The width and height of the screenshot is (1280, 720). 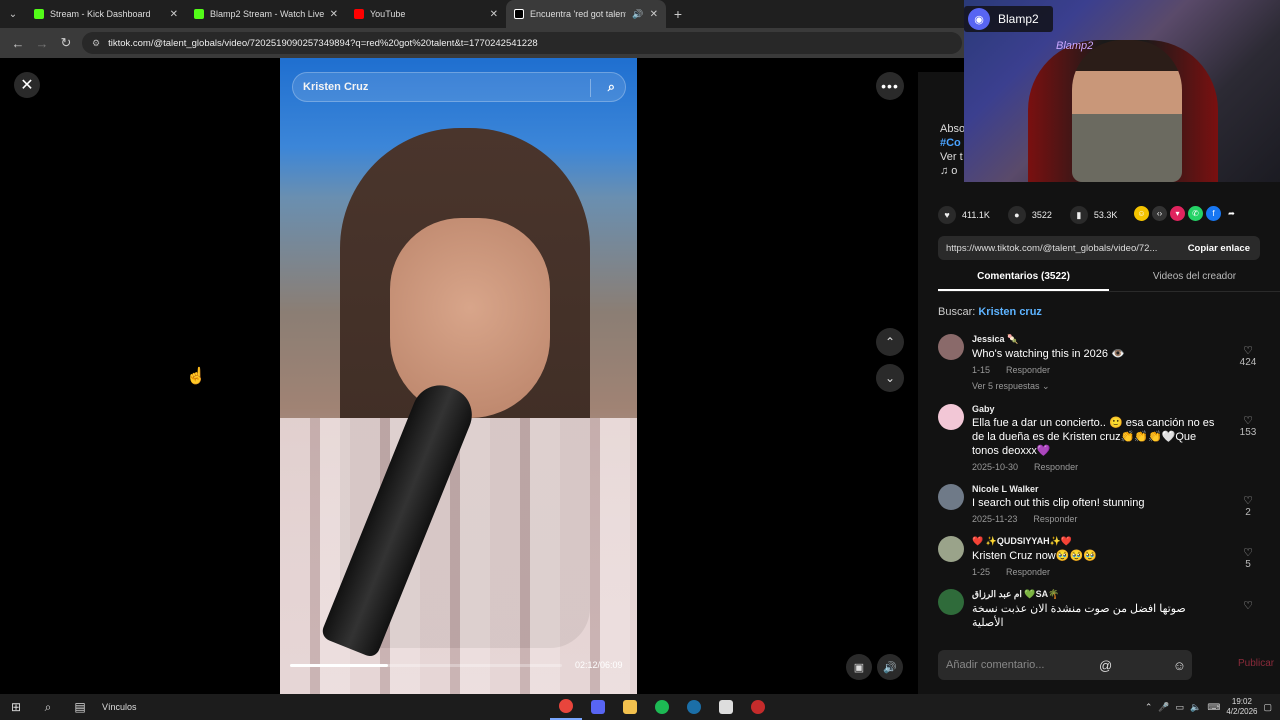 I want to click on pip-icon: ▣, so click(x=859, y=667).